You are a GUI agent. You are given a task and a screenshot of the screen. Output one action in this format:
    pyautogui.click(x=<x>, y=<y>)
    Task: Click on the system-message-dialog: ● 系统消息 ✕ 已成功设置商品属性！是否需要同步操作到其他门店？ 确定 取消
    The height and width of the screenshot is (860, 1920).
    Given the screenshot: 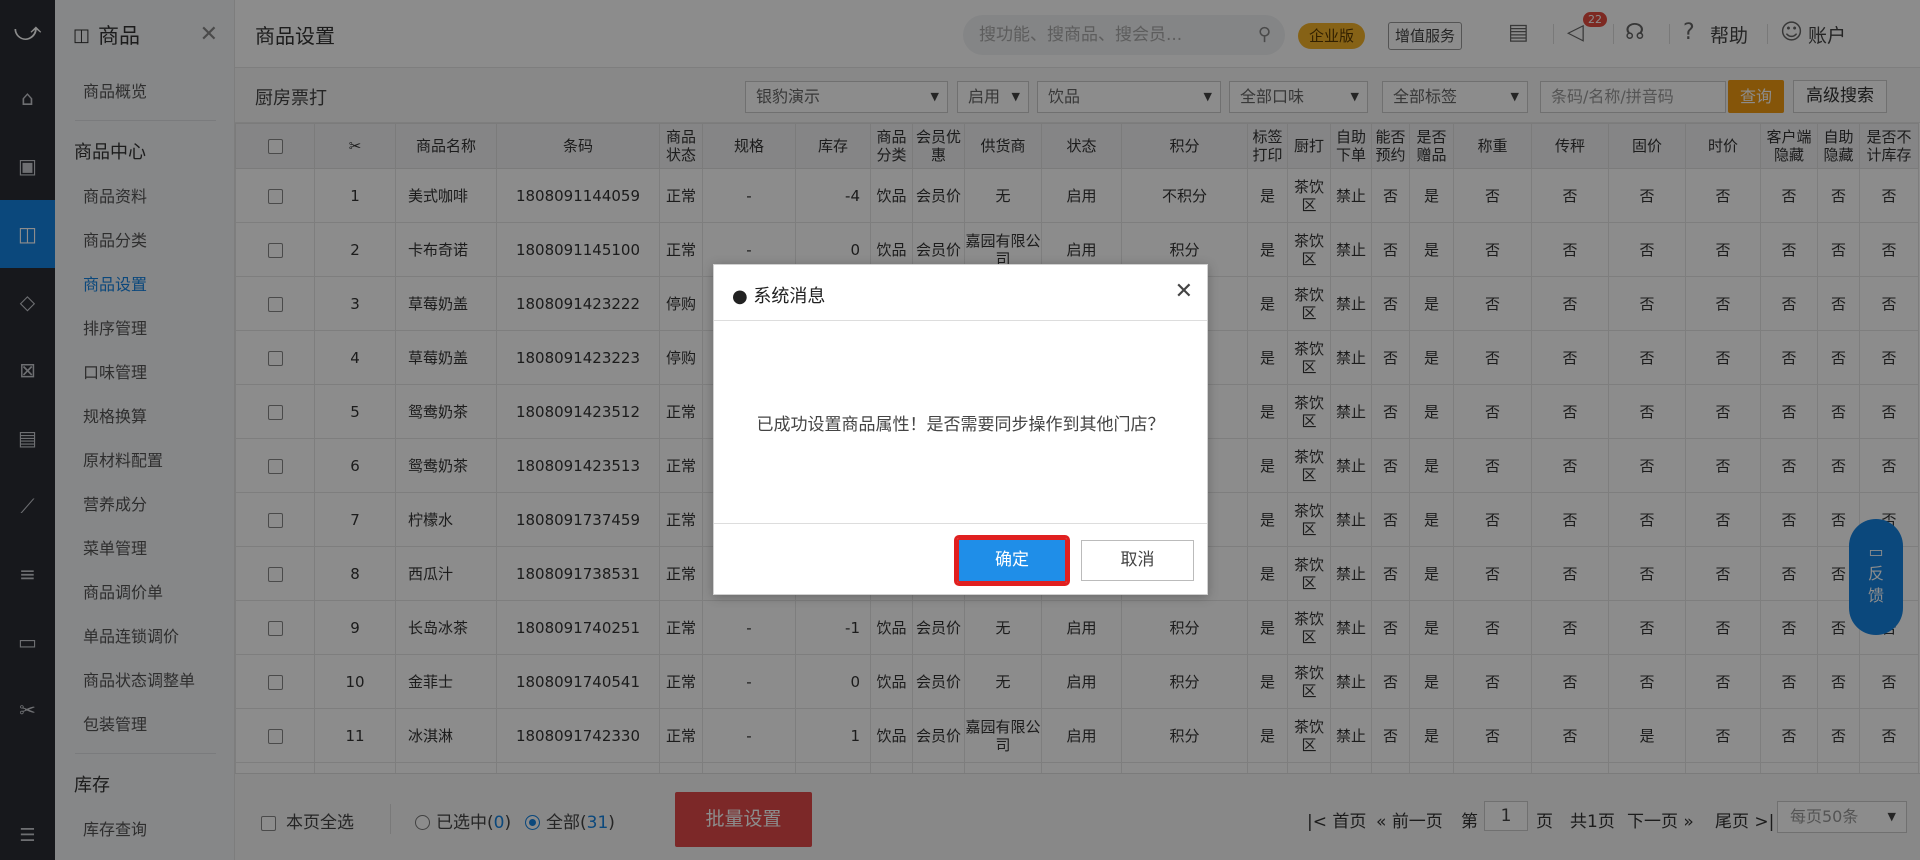 What is the action you would take?
    pyautogui.click(x=960, y=429)
    